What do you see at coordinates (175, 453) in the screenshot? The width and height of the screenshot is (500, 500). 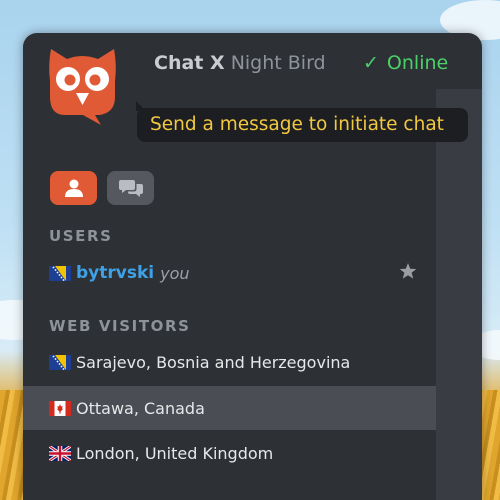 I see `visitor-location: London, United Kingdom` at bounding box center [175, 453].